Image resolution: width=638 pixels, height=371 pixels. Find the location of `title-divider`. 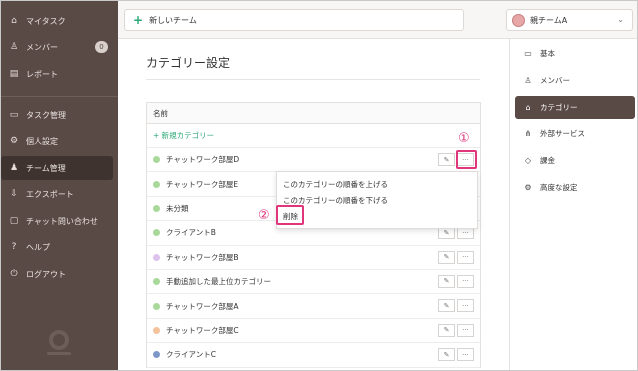

title-divider is located at coordinates (313, 79).